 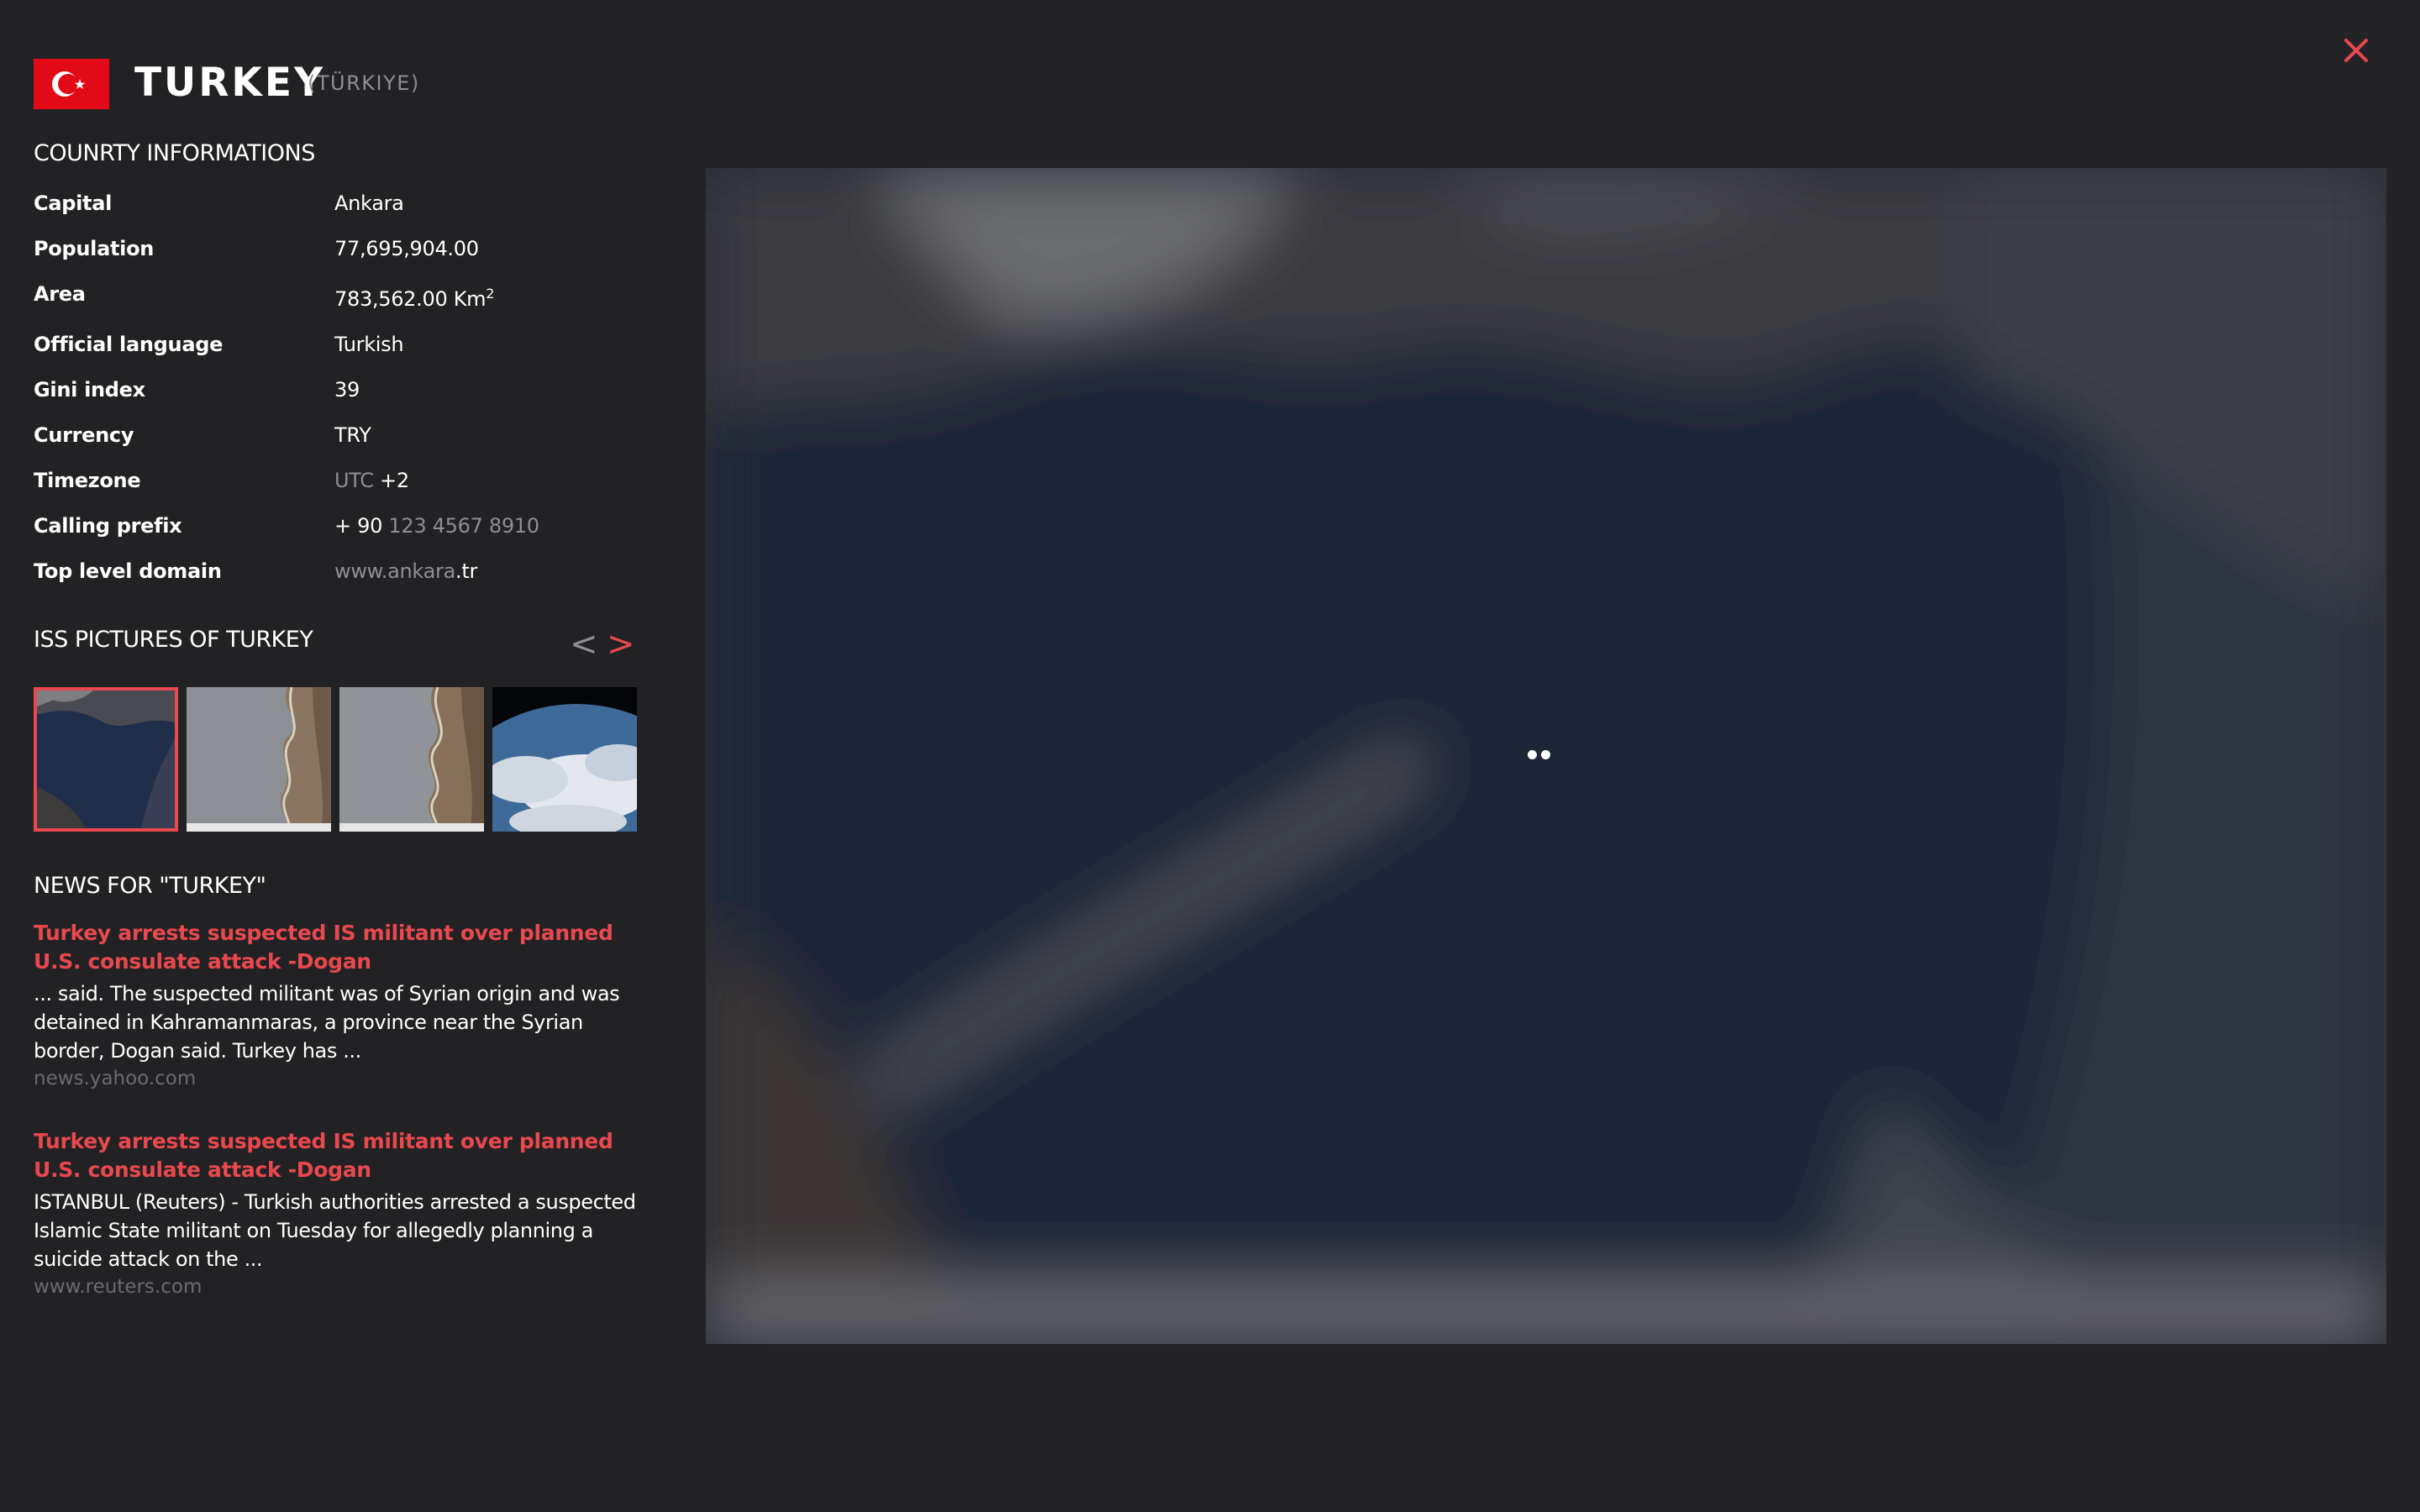 What do you see at coordinates (108, 526) in the screenshot?
I see `info-label: Calling prefix` at bounding box center [108, 526].